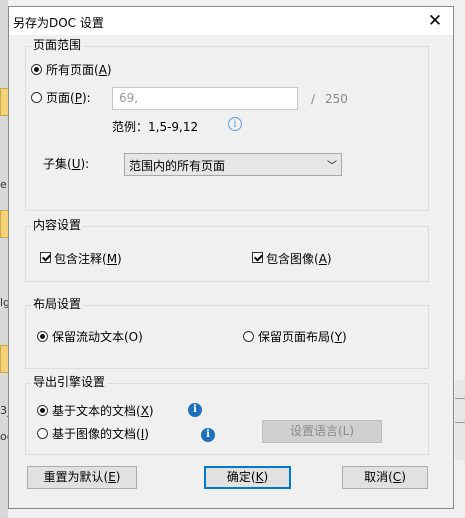 The width and height of the screenshot is (465, 518). Describe the element at coordinates (100, 434) in the screenshot. I see `image-doc-label: 基于图像的文档(I)` at that location.